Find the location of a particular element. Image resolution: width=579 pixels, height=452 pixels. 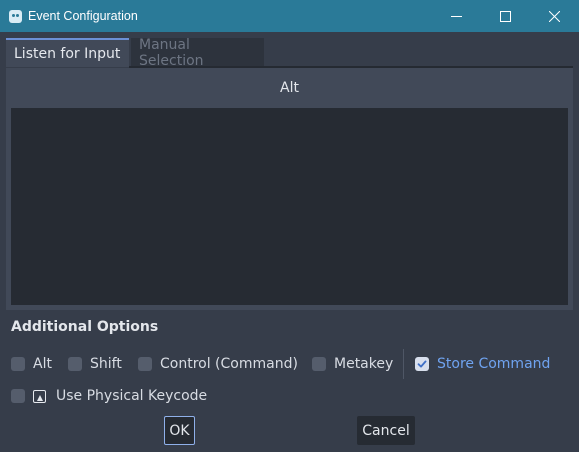

alt-checkbox: Alt is located at coordinates (31, 364).